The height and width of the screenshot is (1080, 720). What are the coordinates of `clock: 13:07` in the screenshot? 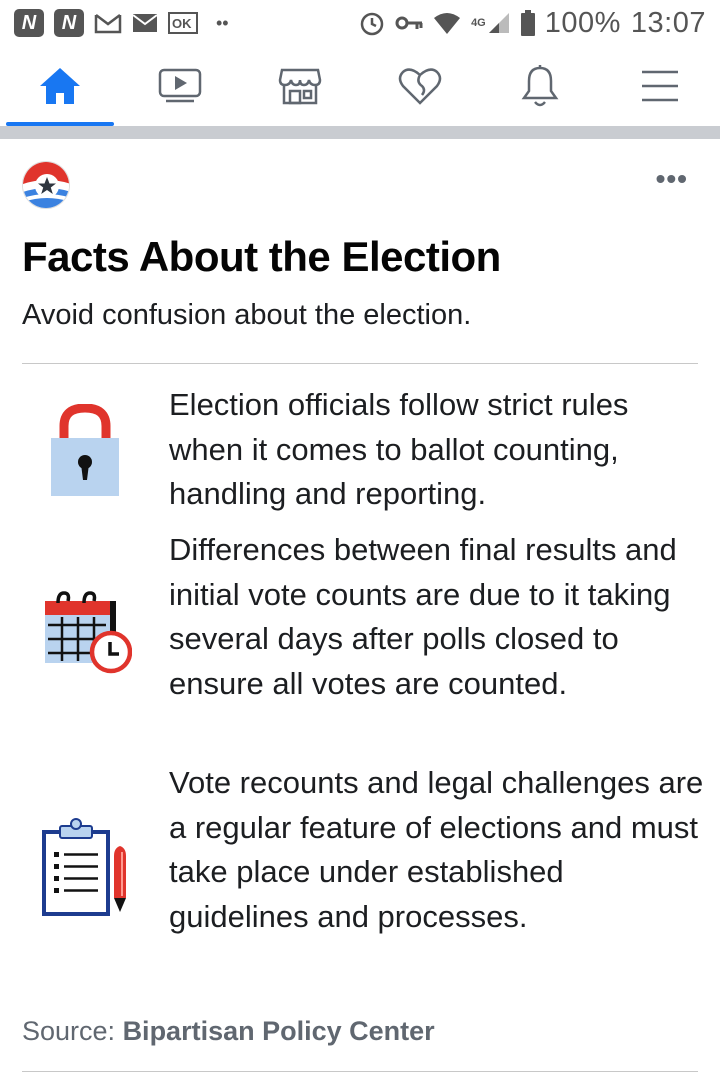 It's located at (668, 22).